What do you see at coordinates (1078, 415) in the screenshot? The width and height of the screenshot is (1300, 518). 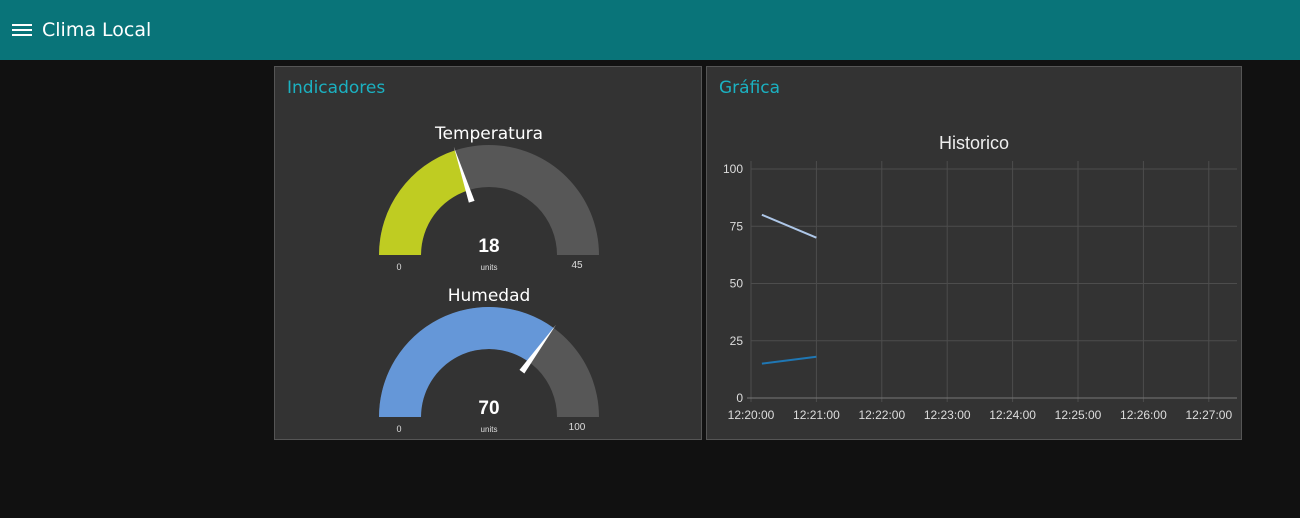 I see `x-tick-label: 12:25:00` at bounding box center [1078, 415].